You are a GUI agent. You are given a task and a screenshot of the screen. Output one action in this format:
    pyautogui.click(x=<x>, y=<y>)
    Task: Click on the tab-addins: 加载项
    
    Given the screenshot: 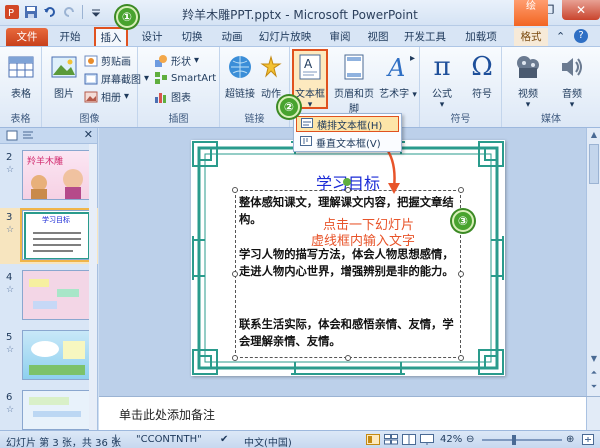 What is the action you would take?
    pyautogui.click(x=481, y=37)
    